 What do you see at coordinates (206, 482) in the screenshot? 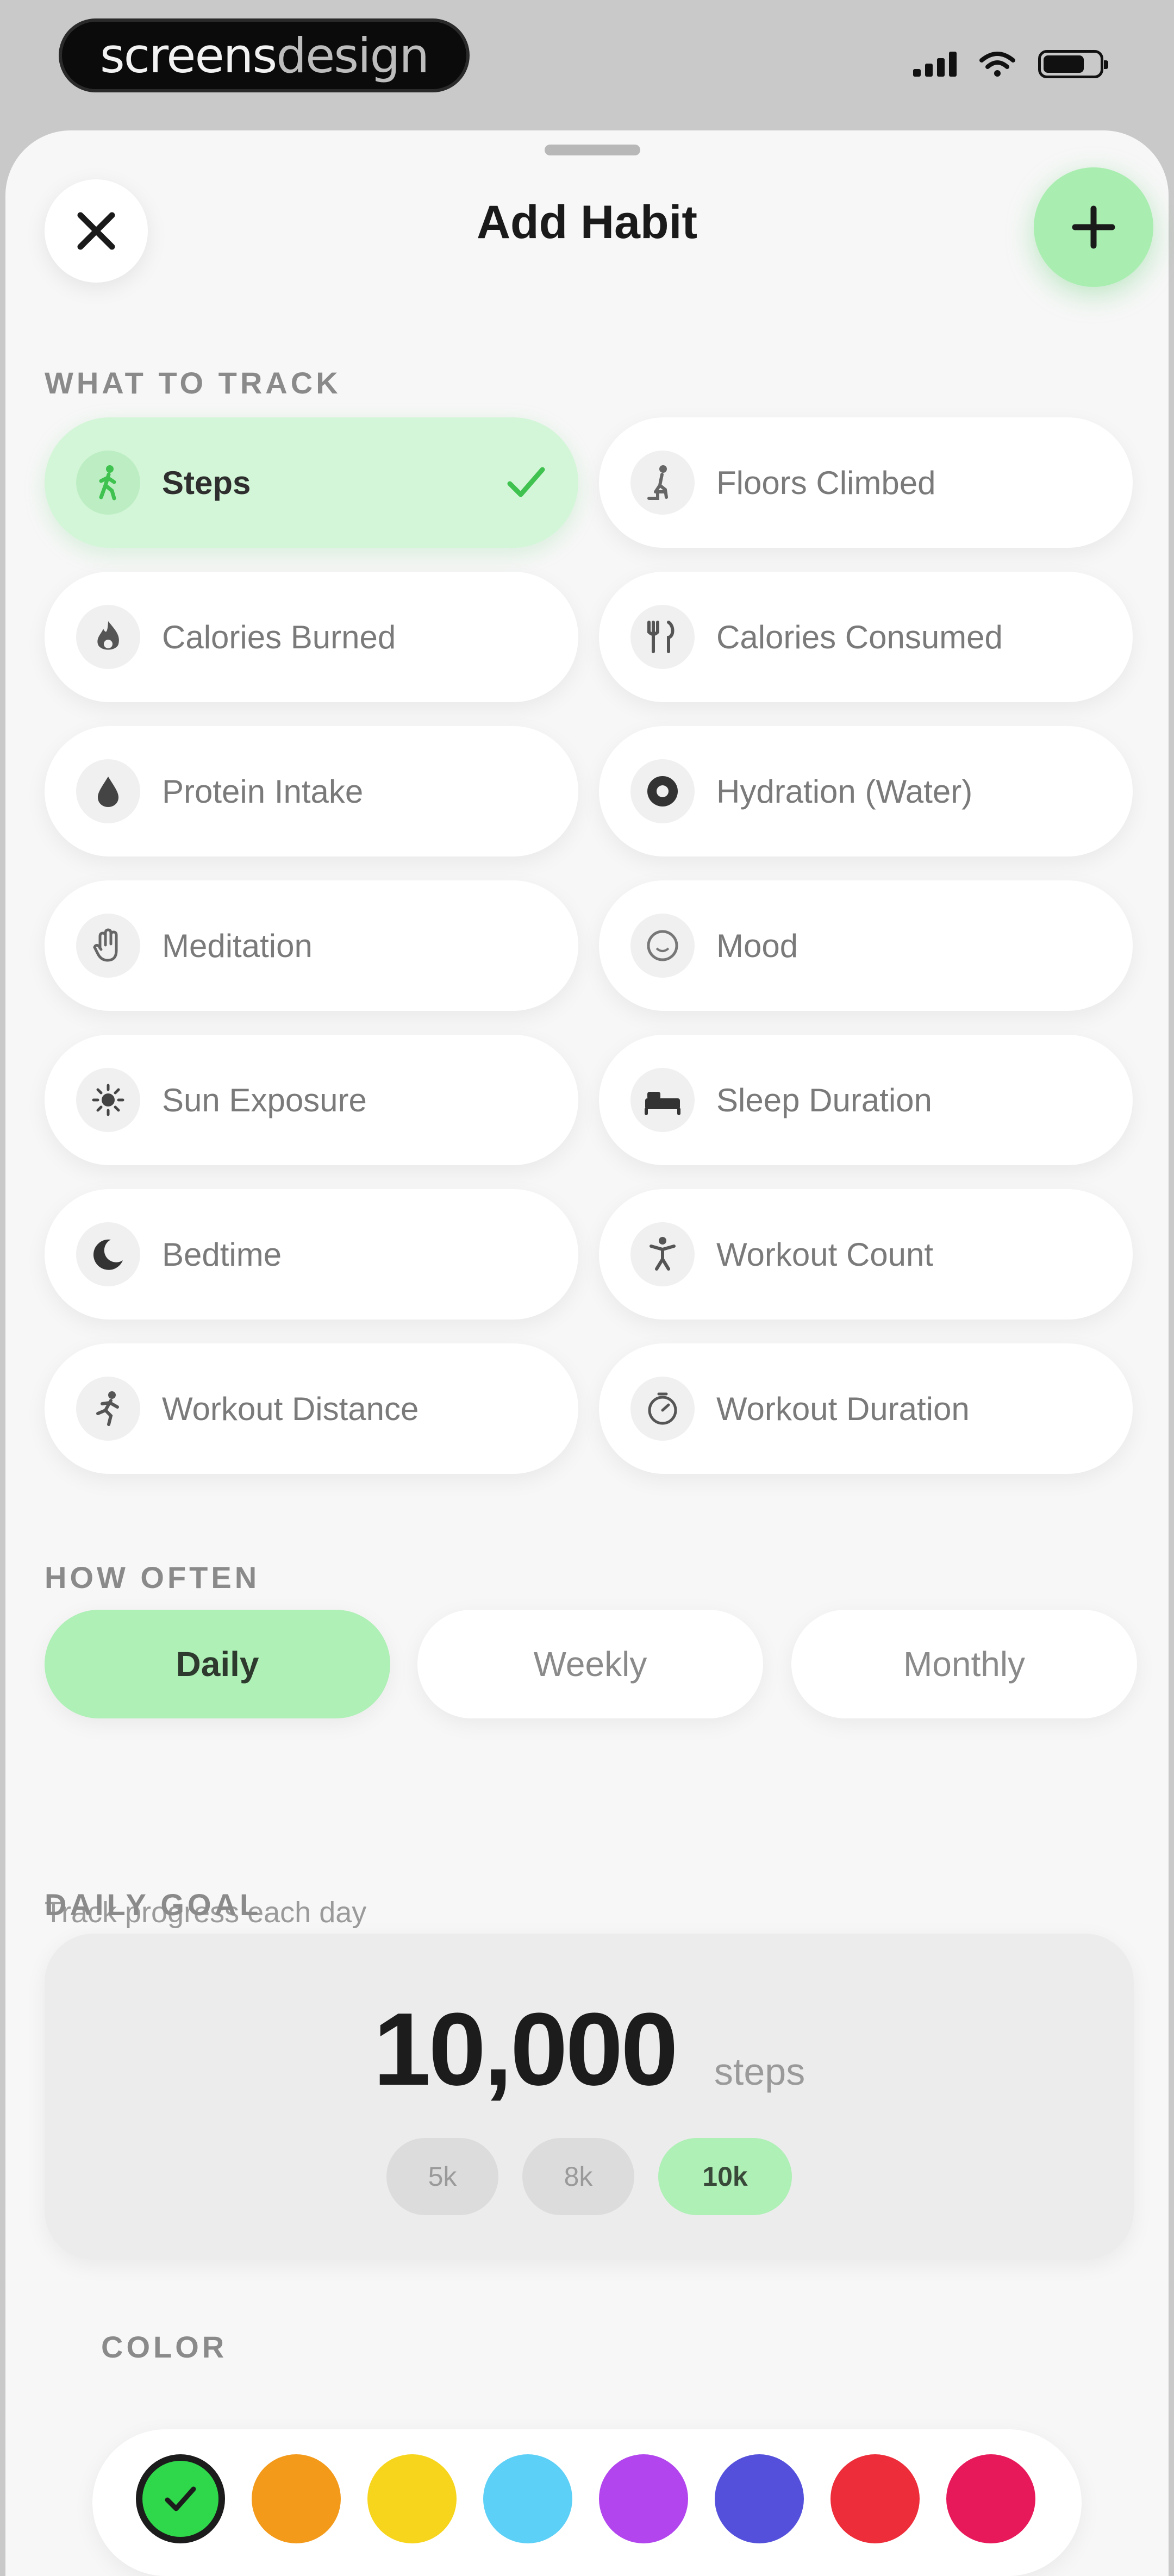
I see `track-option-label: Steps` at bounding box center [206, 482].